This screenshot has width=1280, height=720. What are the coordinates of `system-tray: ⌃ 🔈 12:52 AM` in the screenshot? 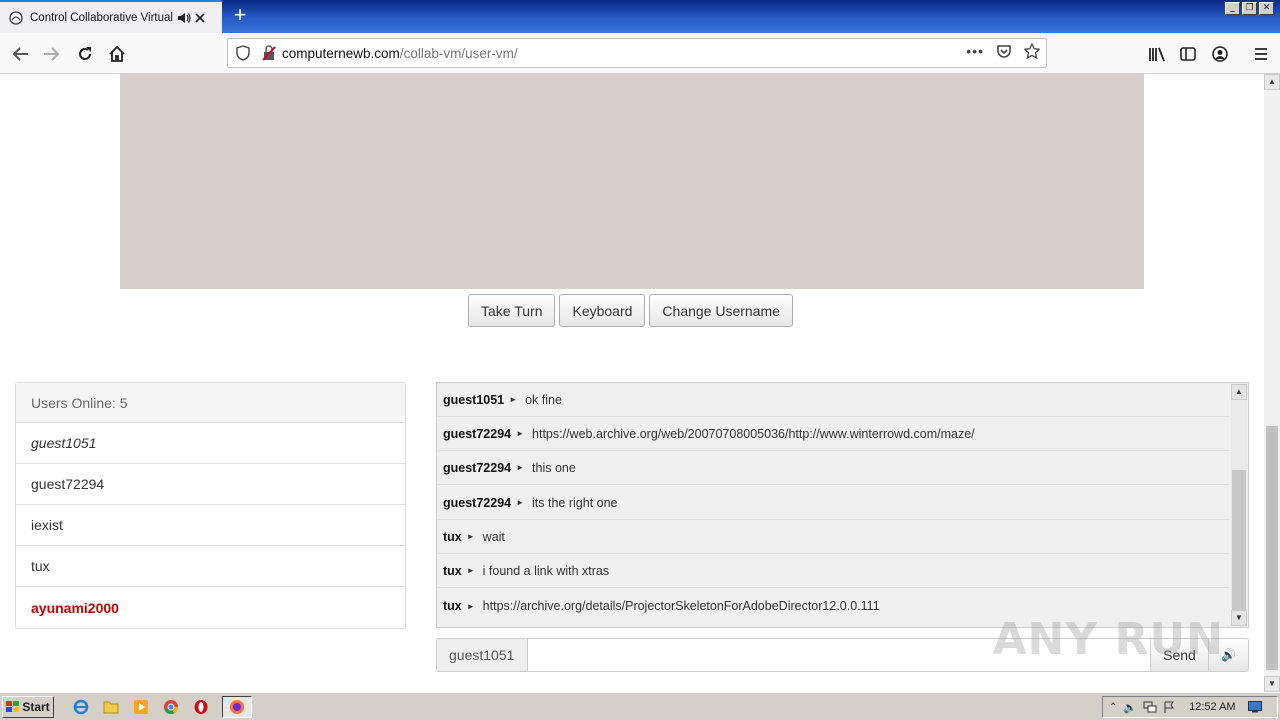 It's located at (1190, 707).